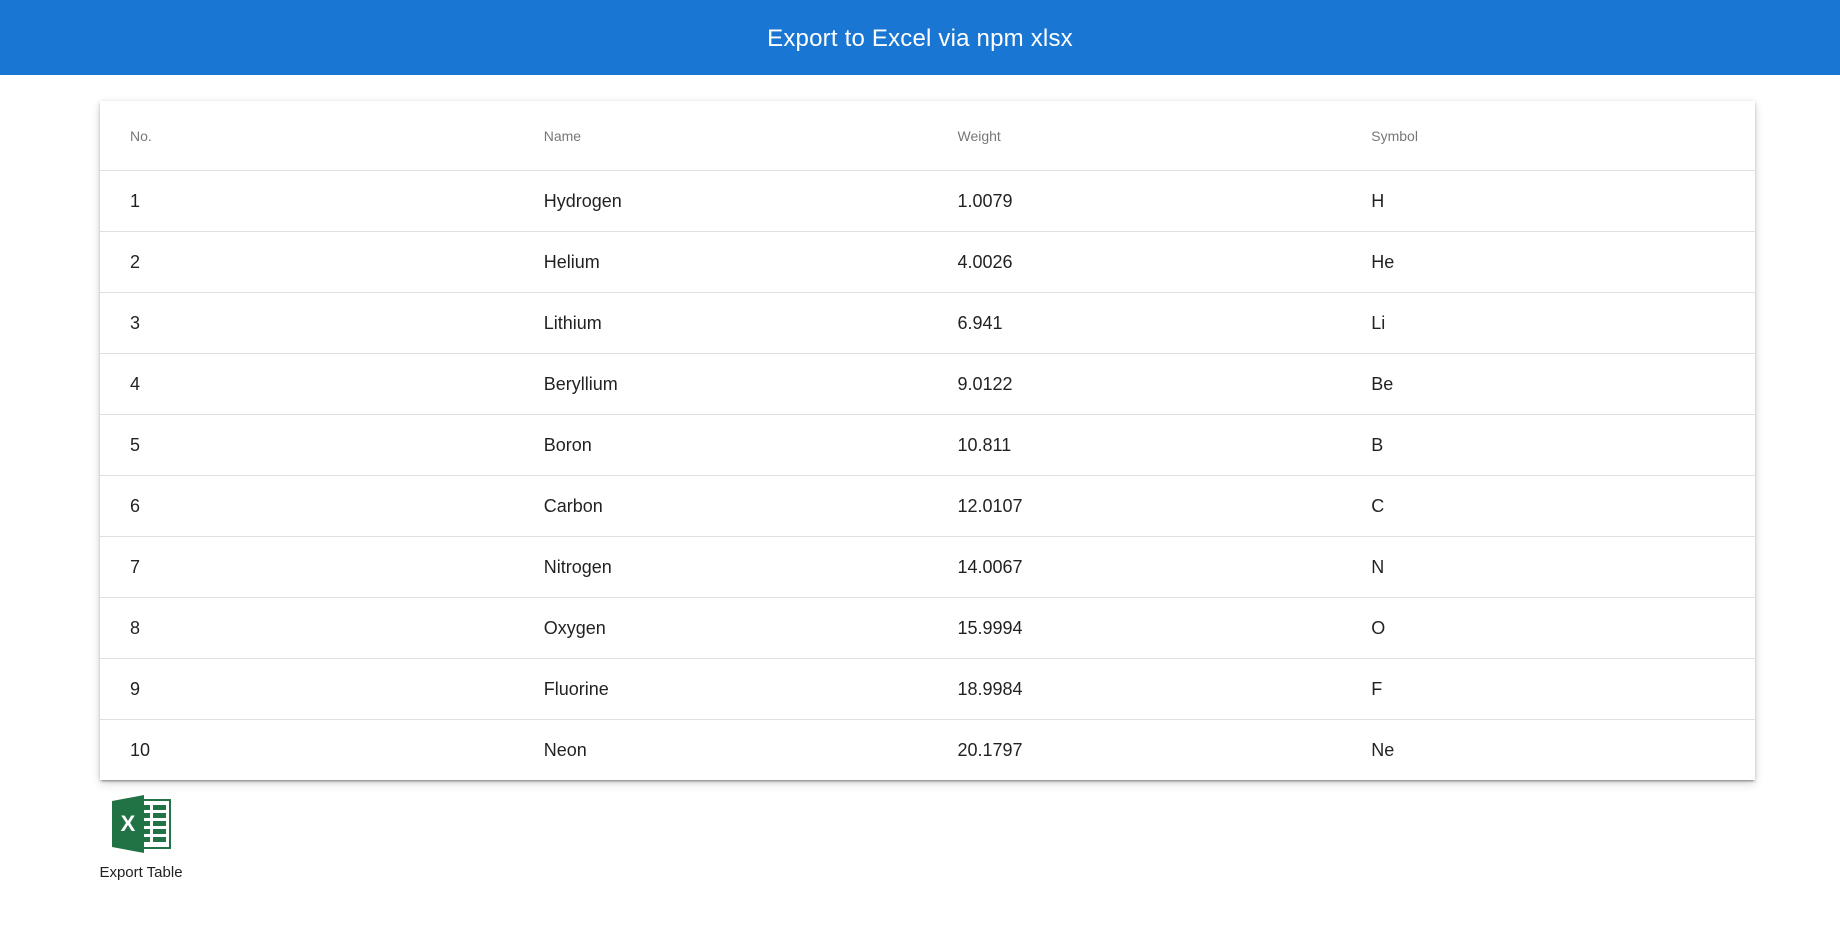 The height and width of the screenshot is (952, 1840). I want to click on cell-name: Fluorine, so click(720, 689).